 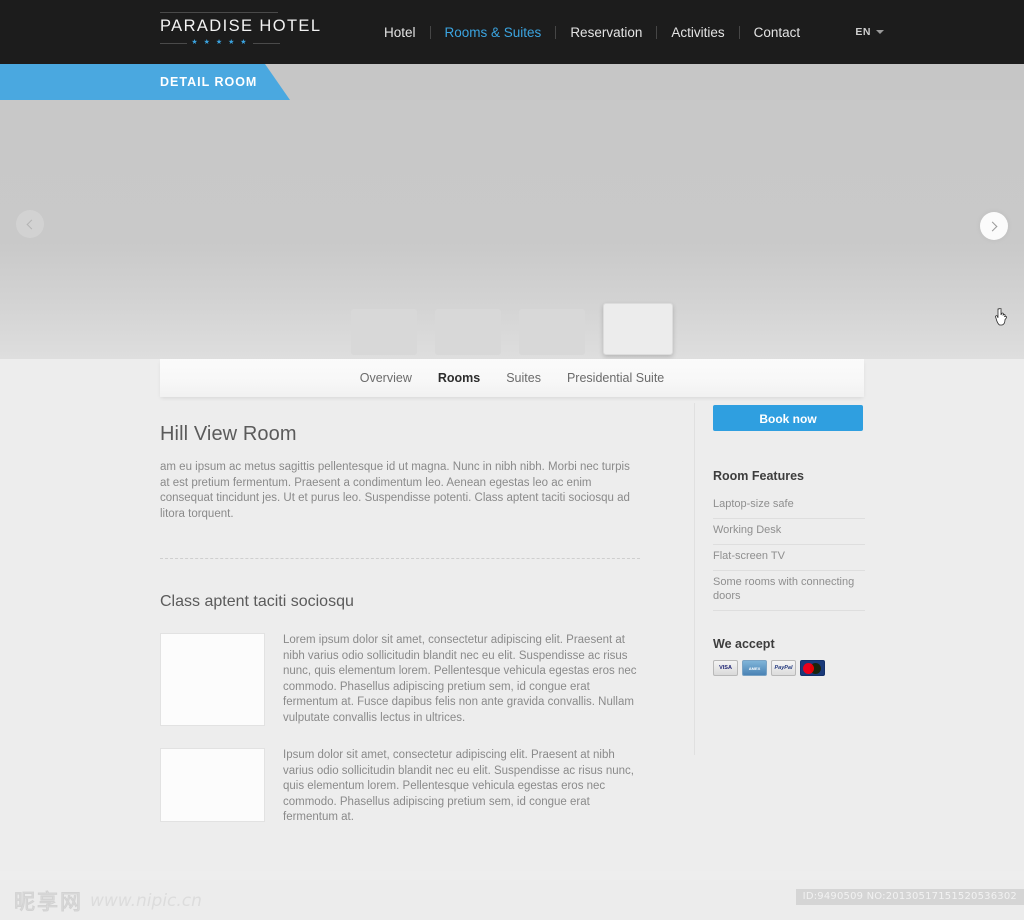 What do you see at coordinates (523, 378) in the screenshot?
I see `tab-suites: Suites` at bounding box center [523, 378].